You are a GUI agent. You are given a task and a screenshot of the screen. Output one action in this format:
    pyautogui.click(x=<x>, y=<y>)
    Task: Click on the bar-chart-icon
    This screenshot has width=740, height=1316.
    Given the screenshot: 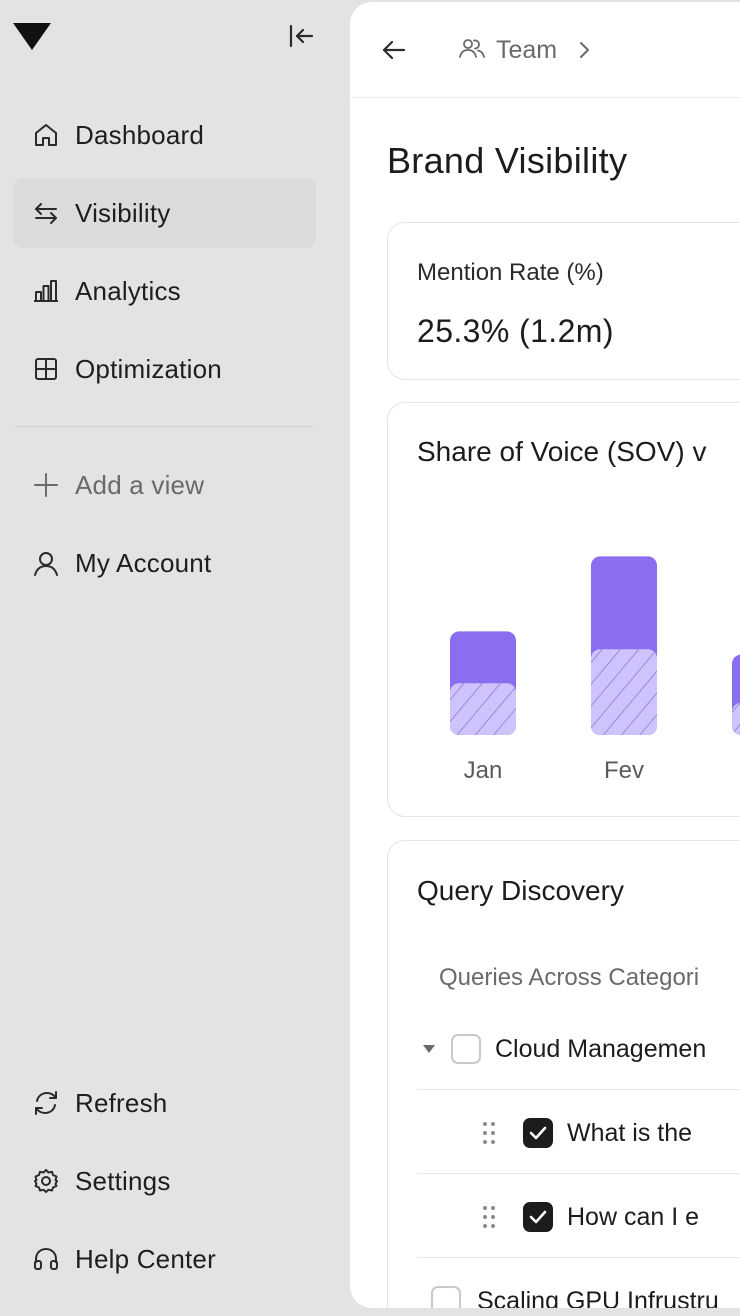 What is the action you would take?
    pyautogui.click(x=46, y=291)
    